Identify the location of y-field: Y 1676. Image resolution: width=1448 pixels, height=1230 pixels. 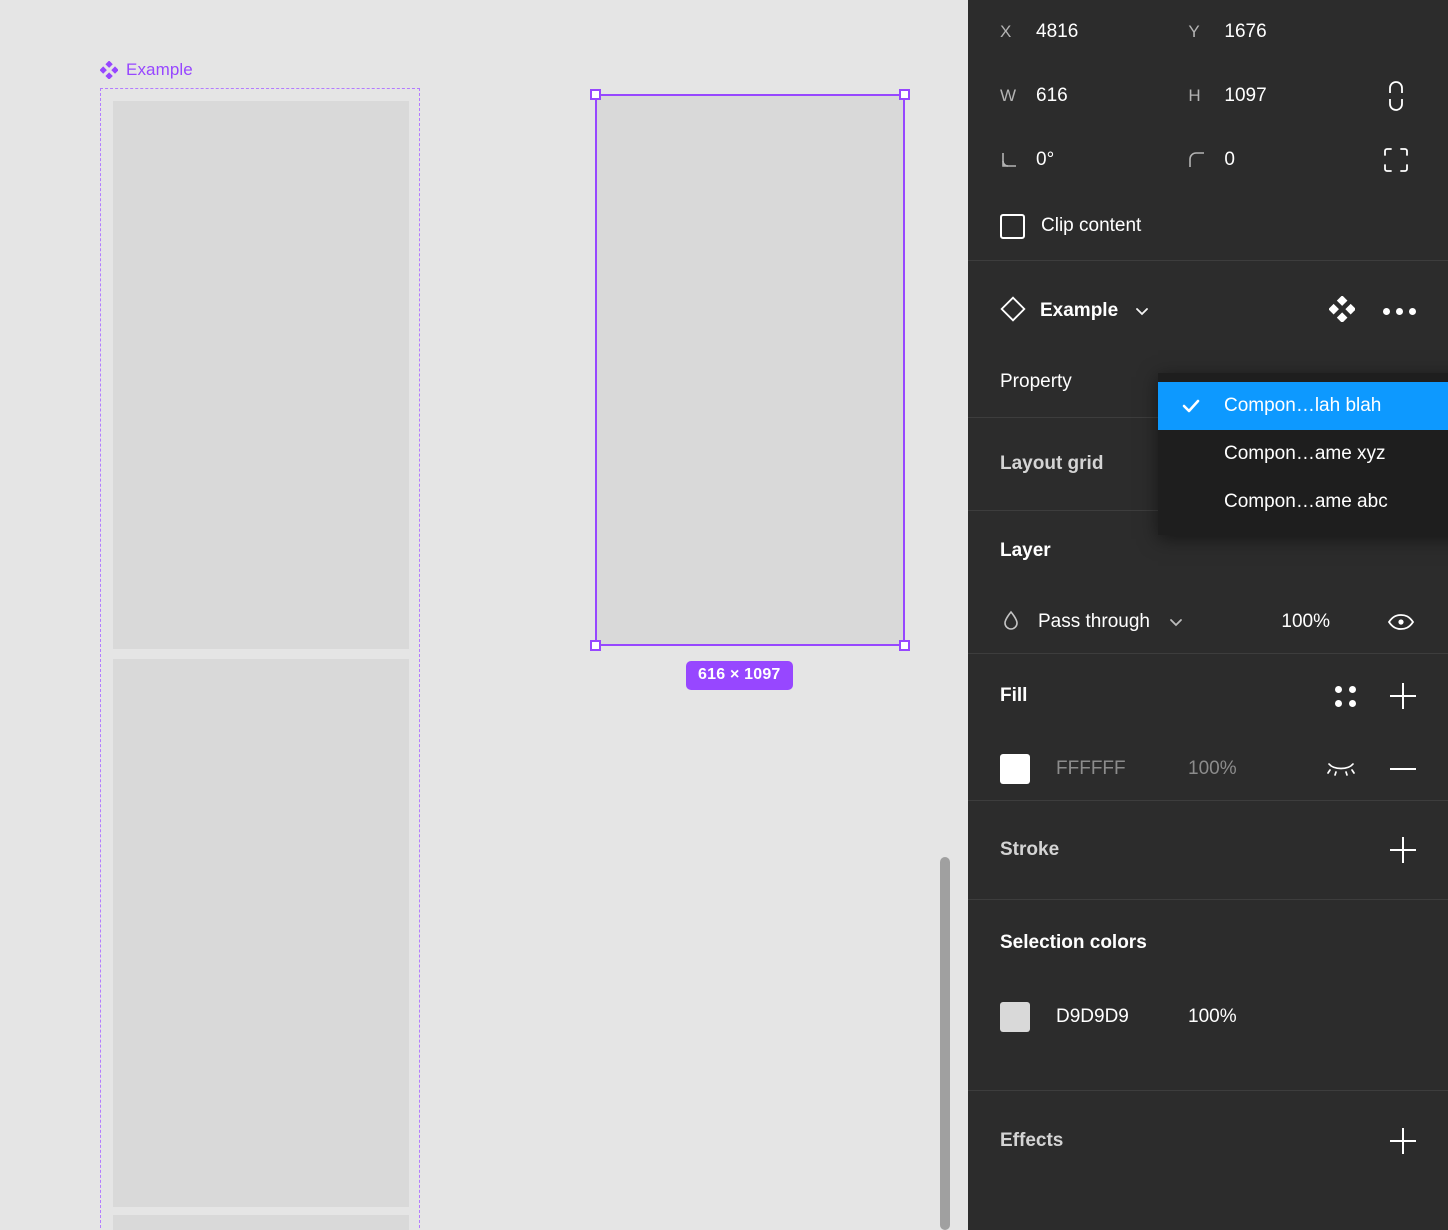
(1282, 32).